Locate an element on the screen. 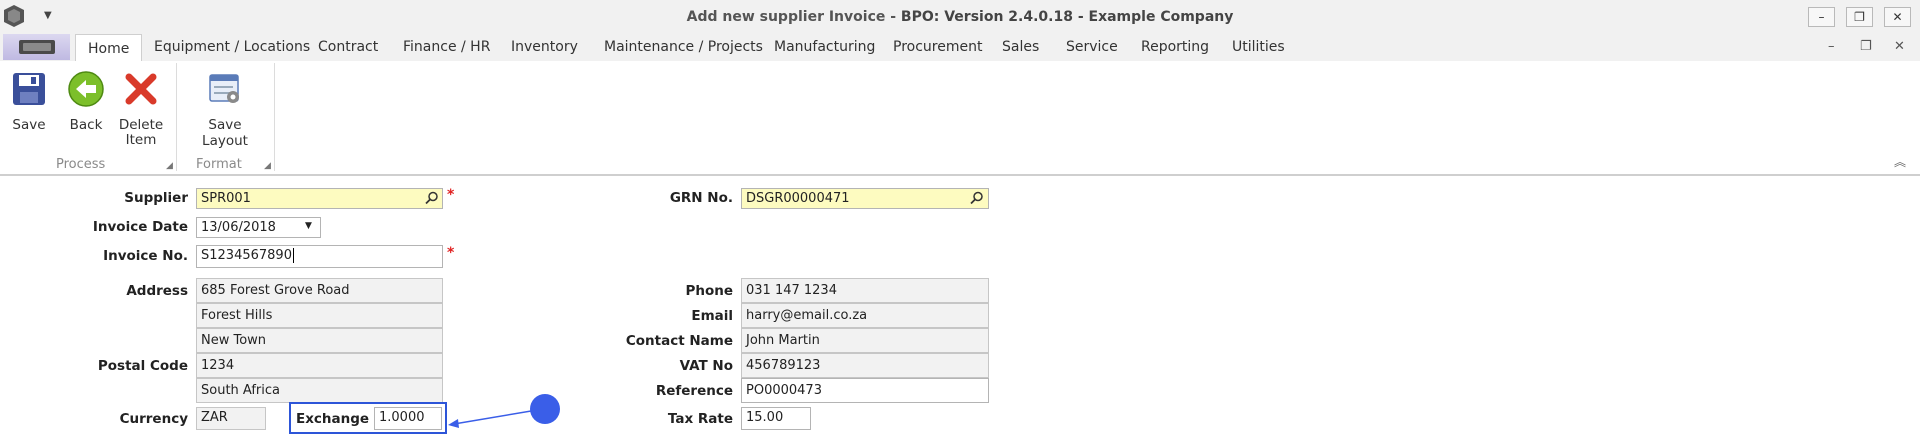  invoice-no-label: Invoice No. is located at coordinates (145, 256).